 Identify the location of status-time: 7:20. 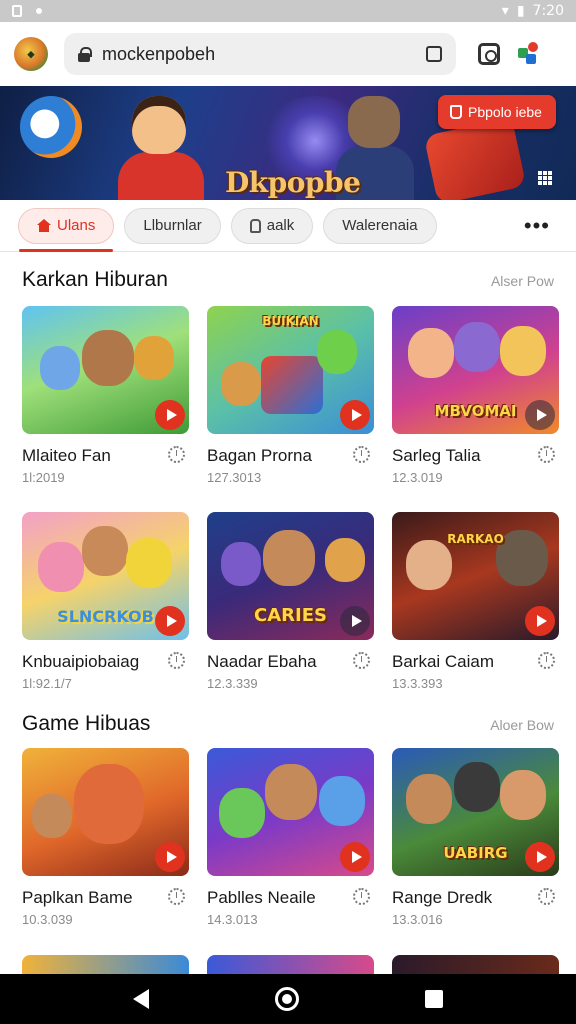
(548, 11).